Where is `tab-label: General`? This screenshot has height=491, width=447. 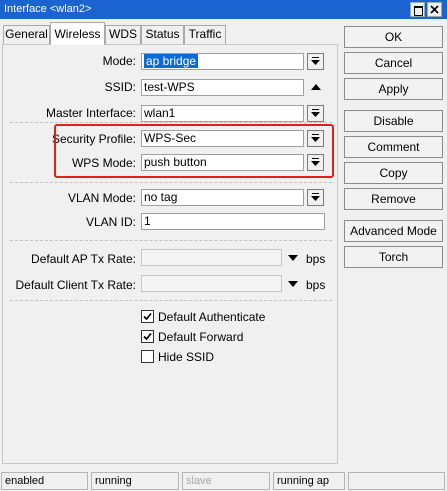 tab-label: General is located at coordinates (26, 34).